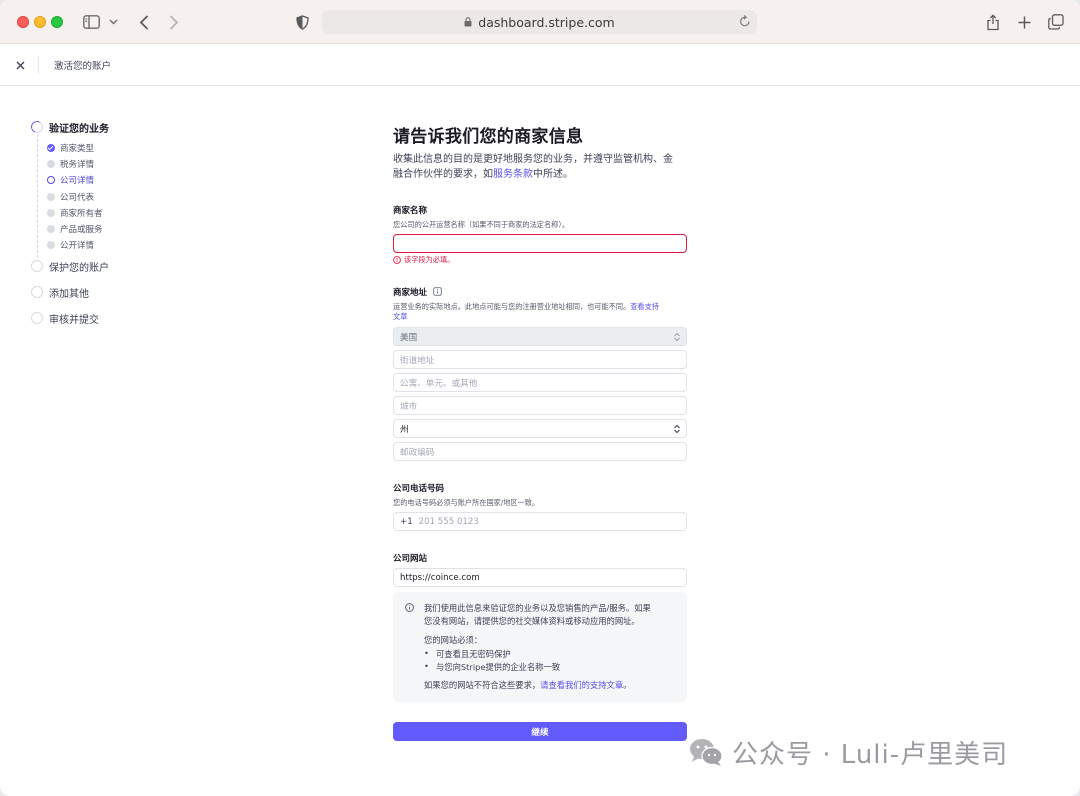 The height and width of the screenshot is (796, 1080). I want to click on website-label: 公司网站, so click(410, 559).